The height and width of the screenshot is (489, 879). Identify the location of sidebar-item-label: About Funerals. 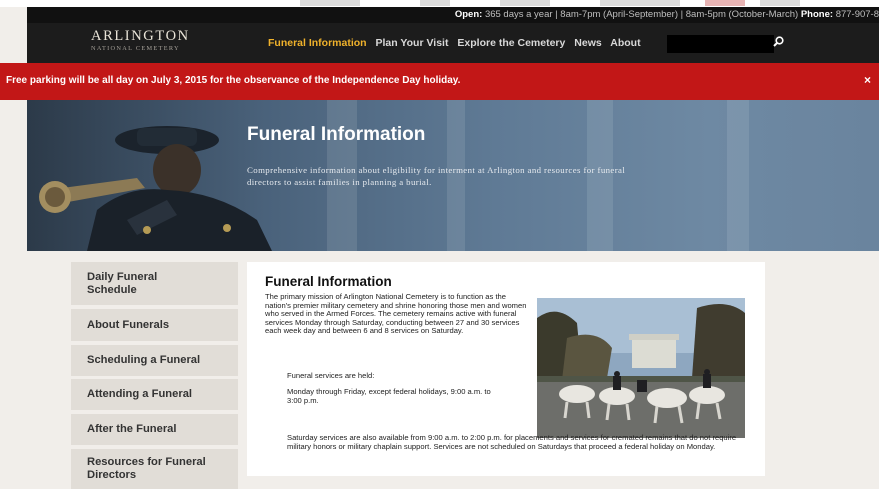
(128, 324).